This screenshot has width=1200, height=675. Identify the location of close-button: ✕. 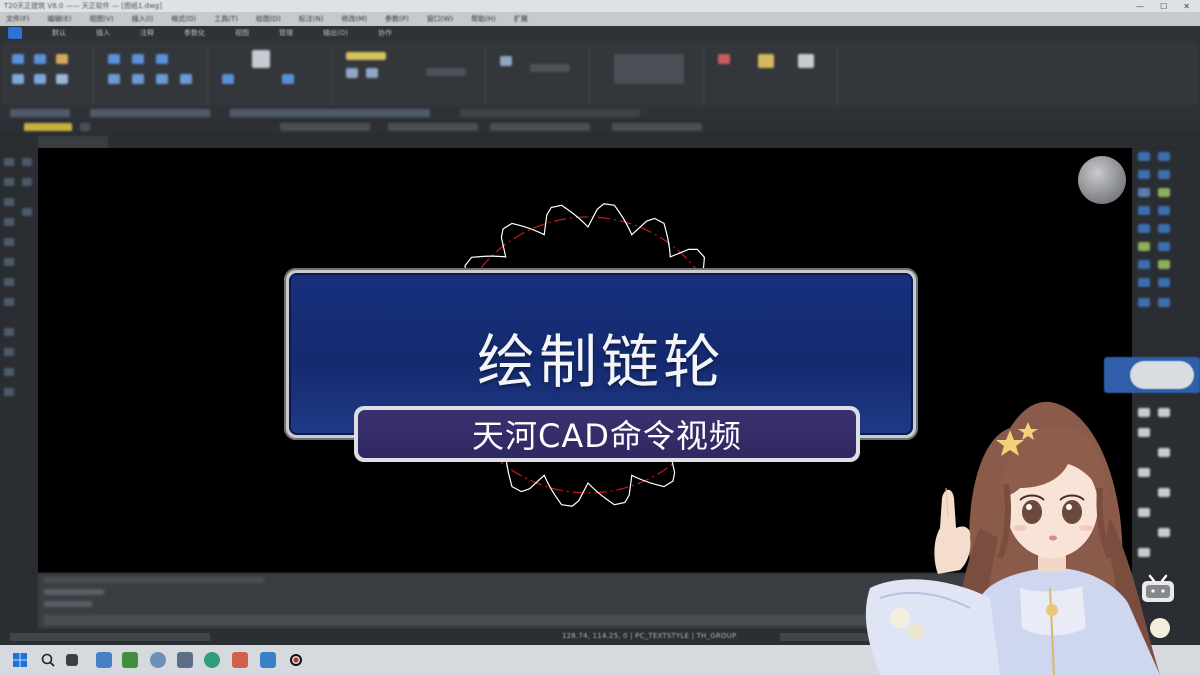
(1186, 6).